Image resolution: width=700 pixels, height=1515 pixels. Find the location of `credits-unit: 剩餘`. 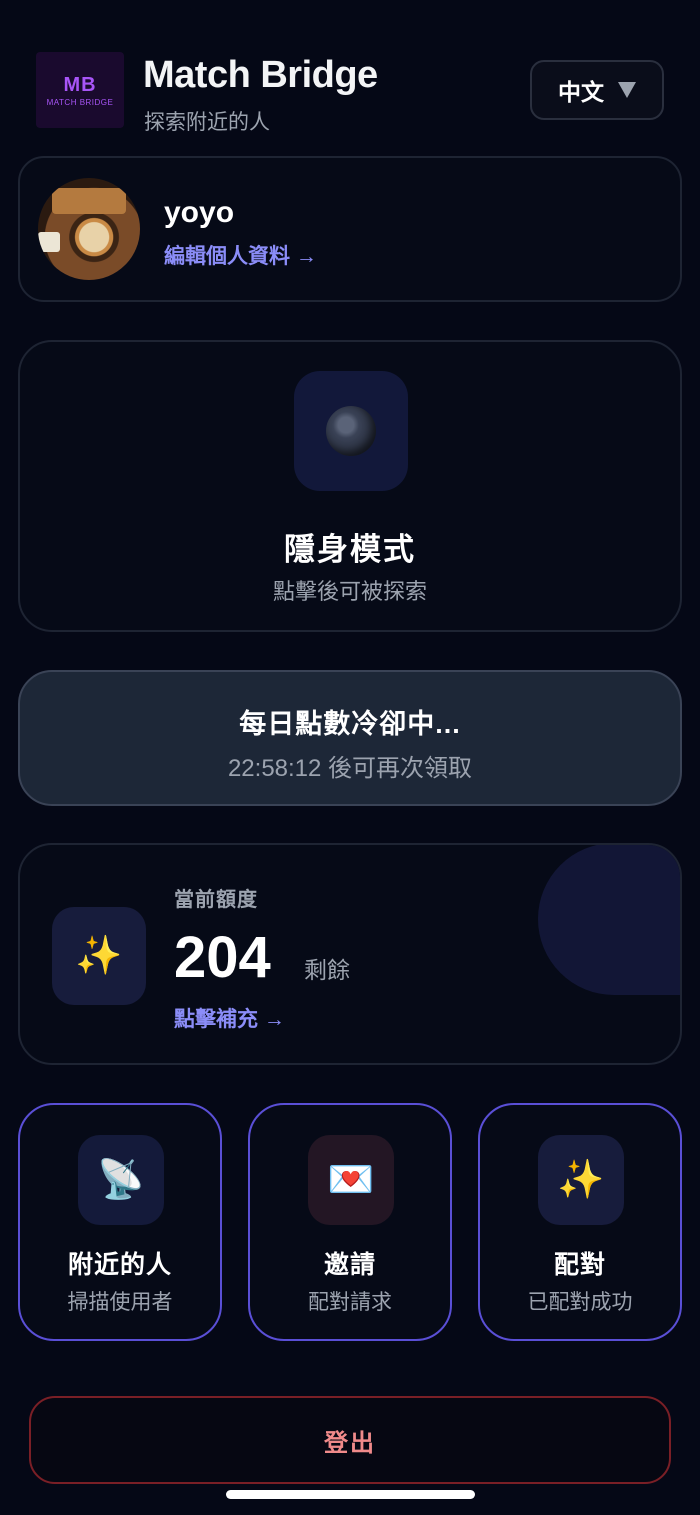

credits-unit: 剩餘 is located at coordinates (327, 970).